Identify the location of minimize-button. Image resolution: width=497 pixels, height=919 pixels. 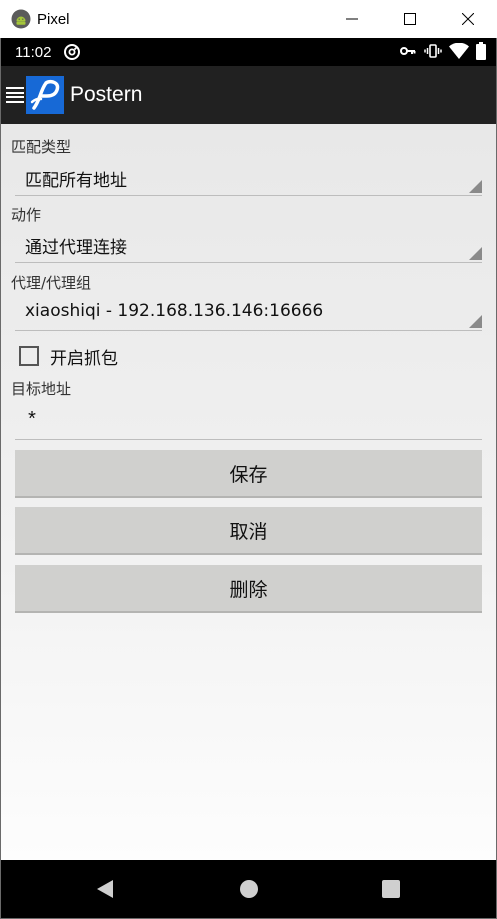
(352, 19).